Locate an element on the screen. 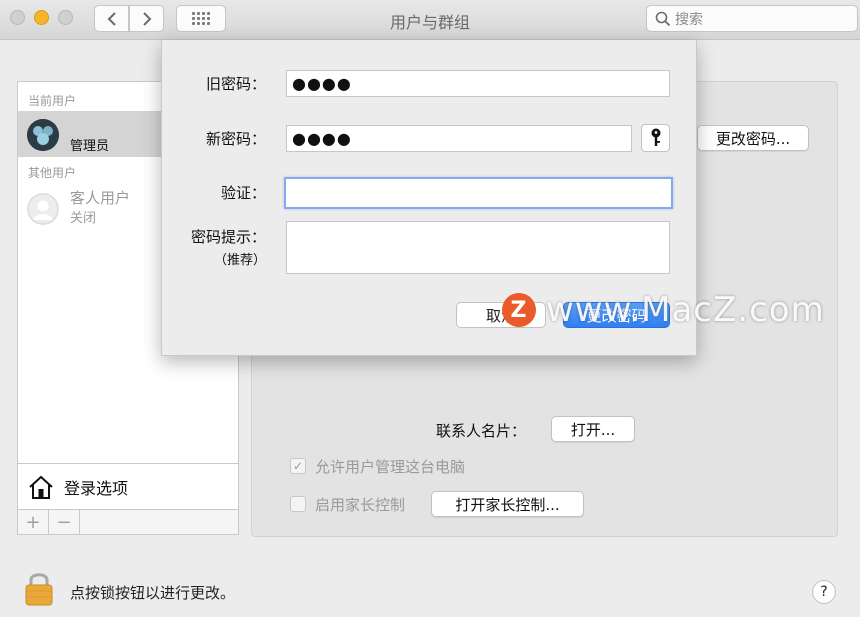 The height and width of the screenshot is (617, 860). password-assistant-button is located at coordinates (655, 138).